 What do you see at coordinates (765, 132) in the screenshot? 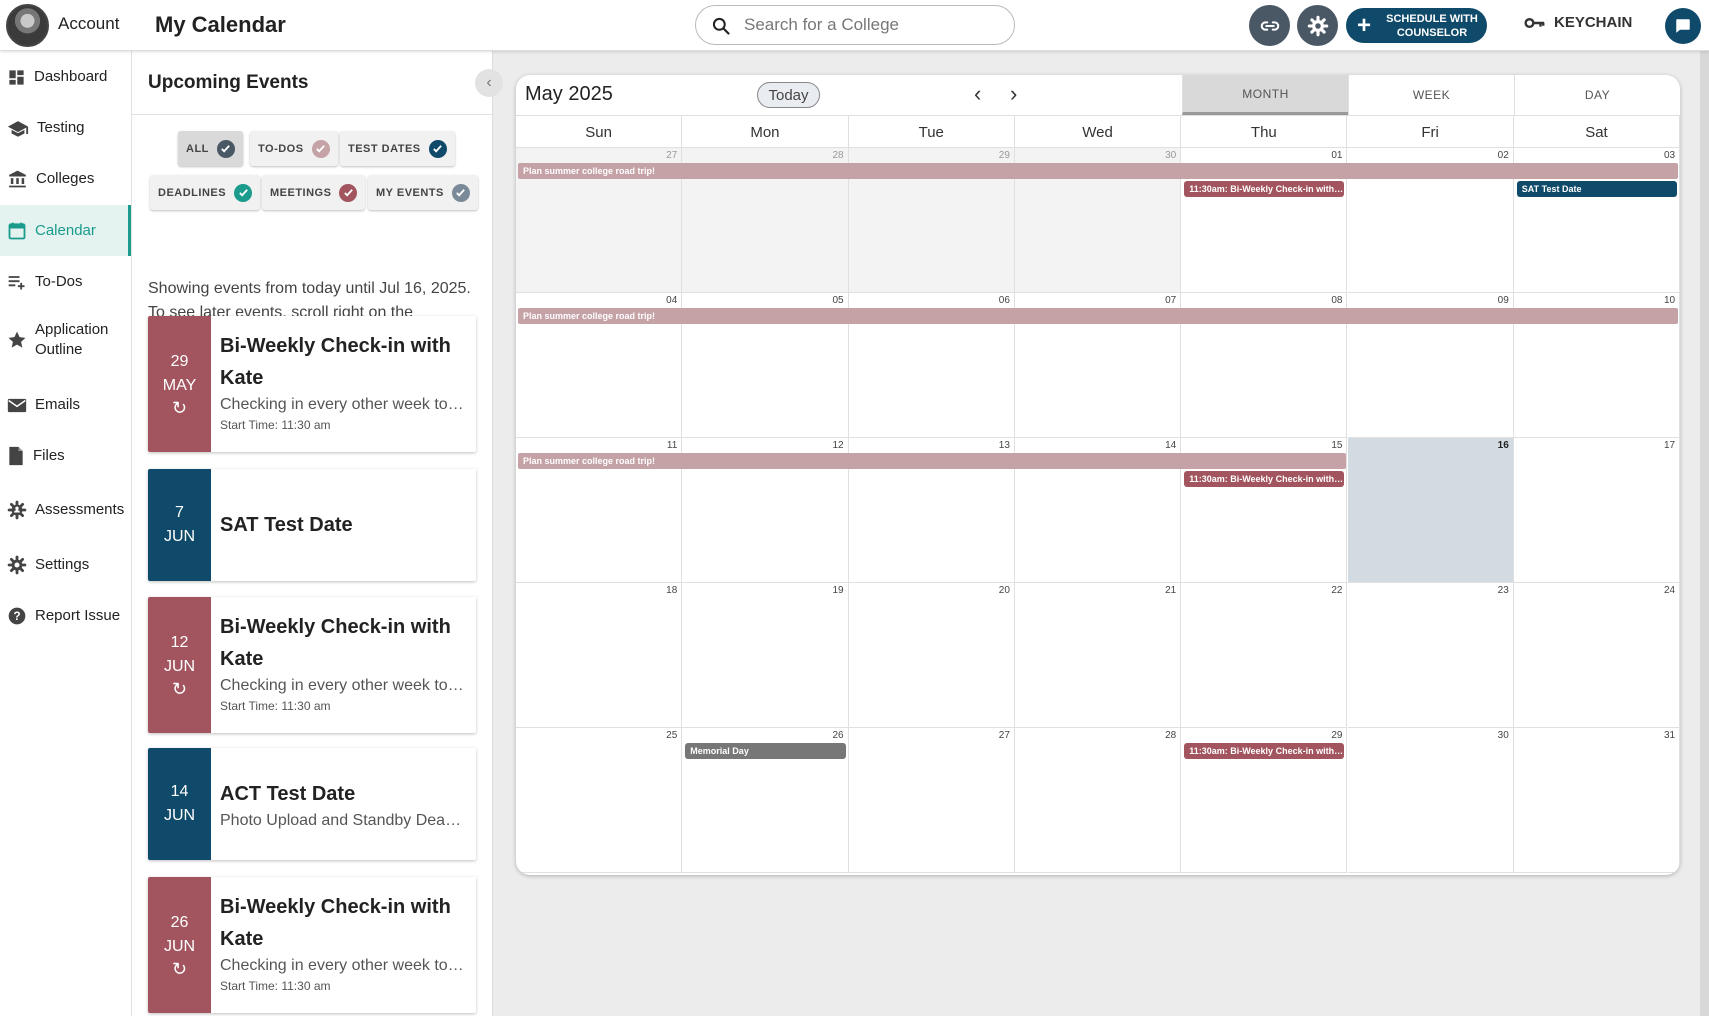
I see `weekday-label: Mon` at bounding box center [765, 132].